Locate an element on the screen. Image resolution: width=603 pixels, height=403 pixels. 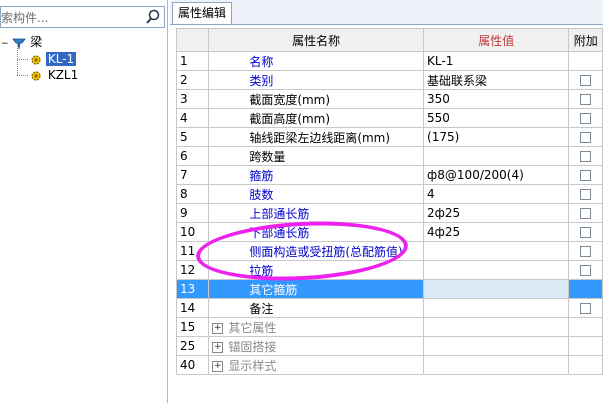
property-name: + 锚固搭接 is located at coordinates (316, 346).